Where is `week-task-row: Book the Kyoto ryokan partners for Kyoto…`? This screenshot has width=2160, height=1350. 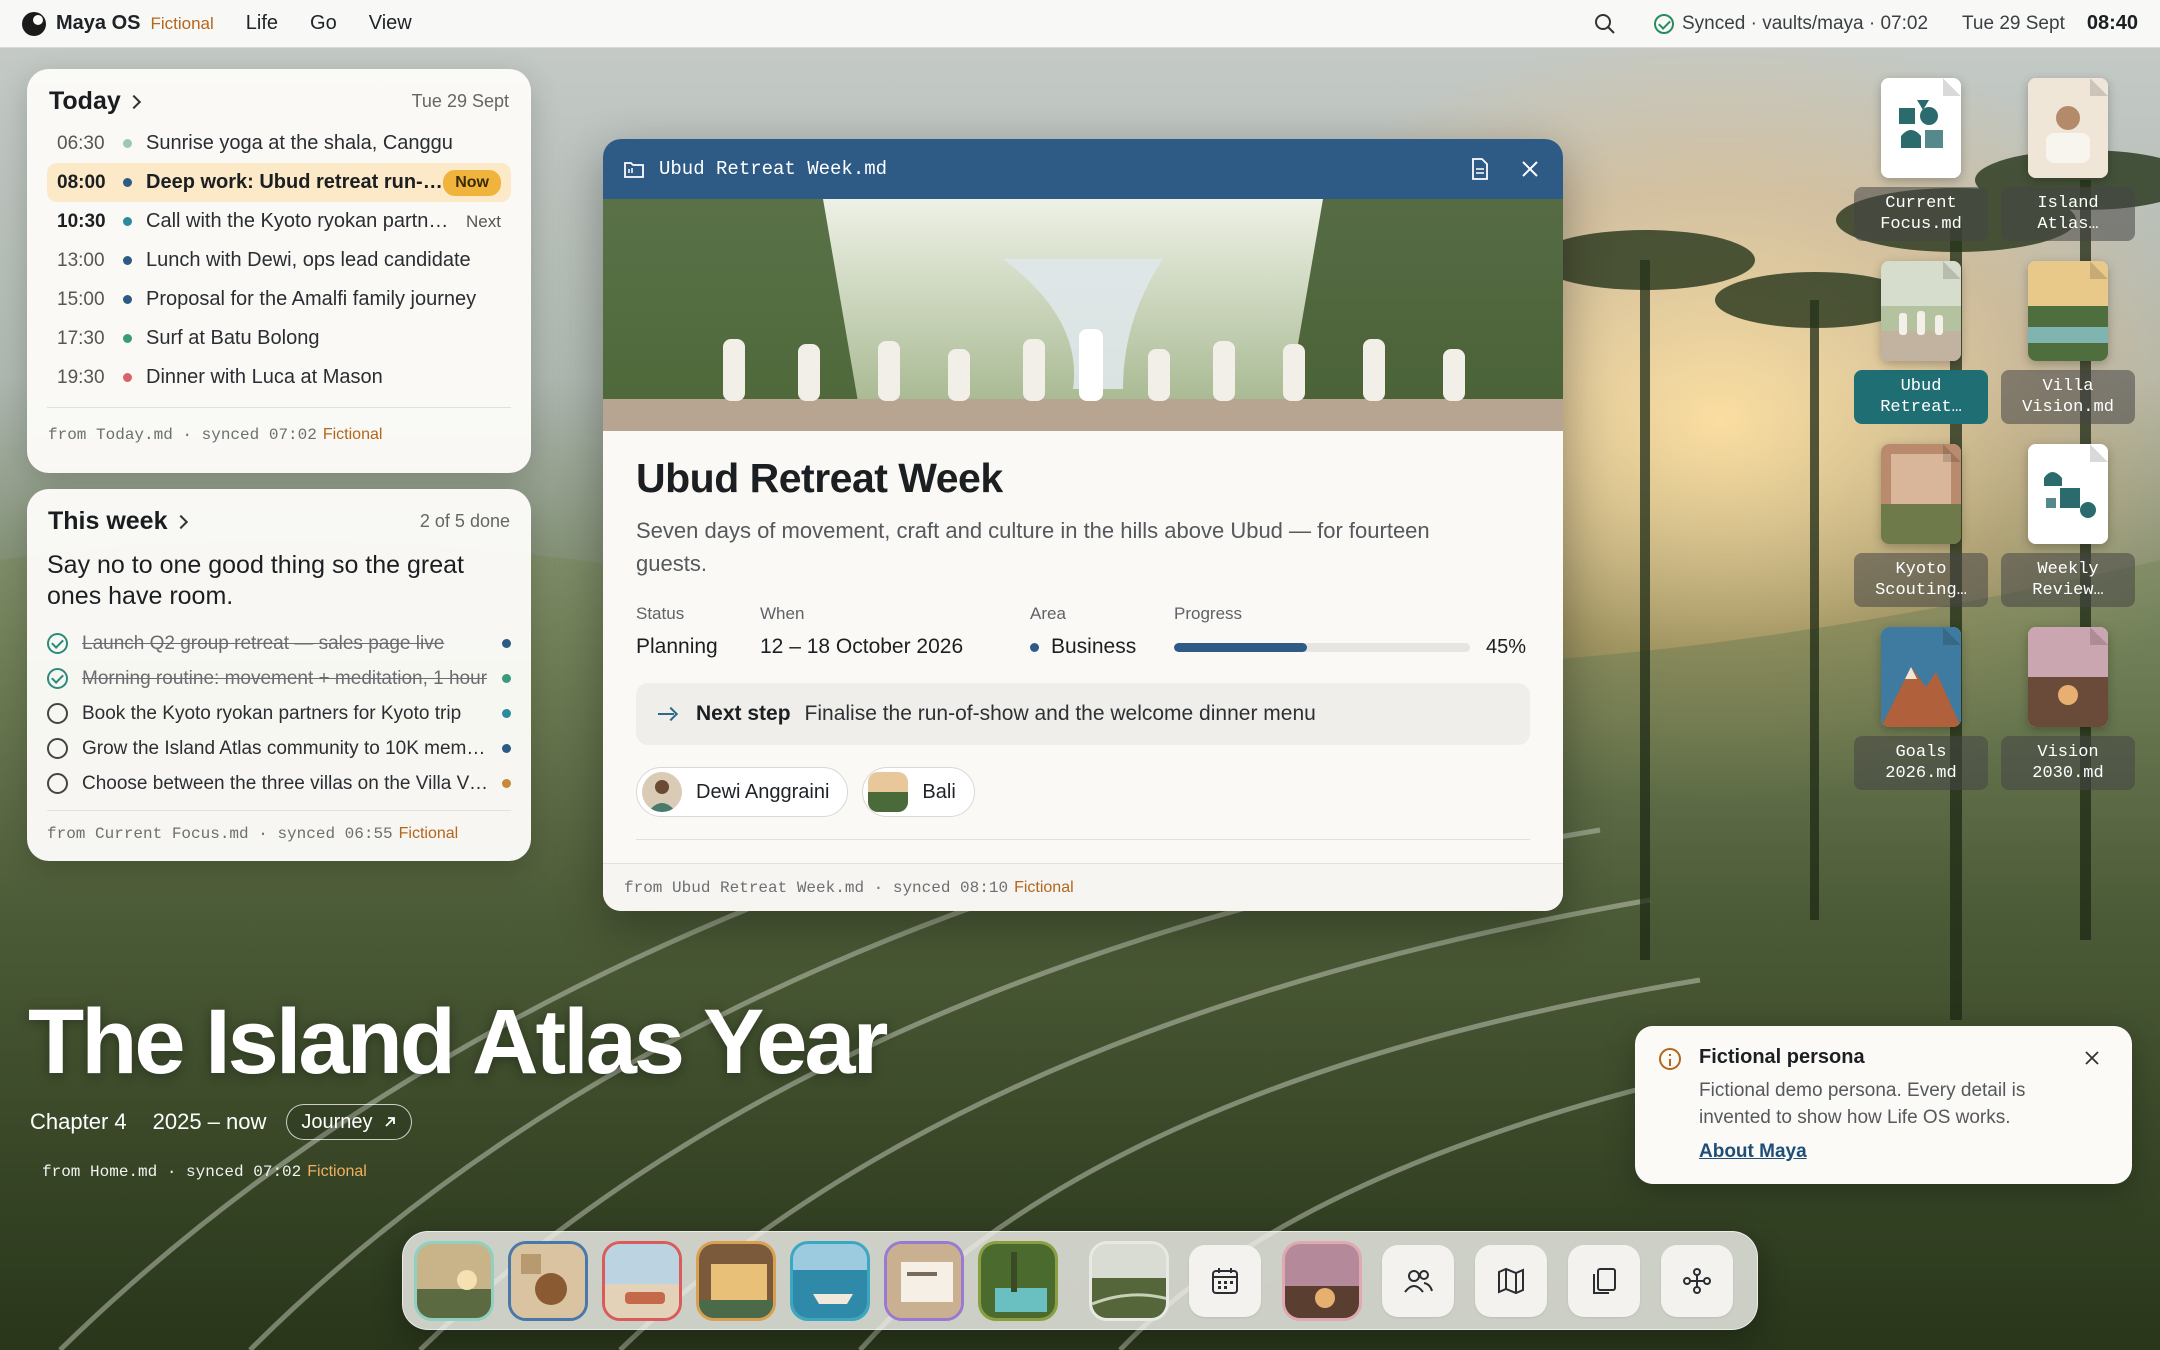 week-task-row: Book the Kyoto ryokan partners for Kyoto… is located at coordinates (279, 713).